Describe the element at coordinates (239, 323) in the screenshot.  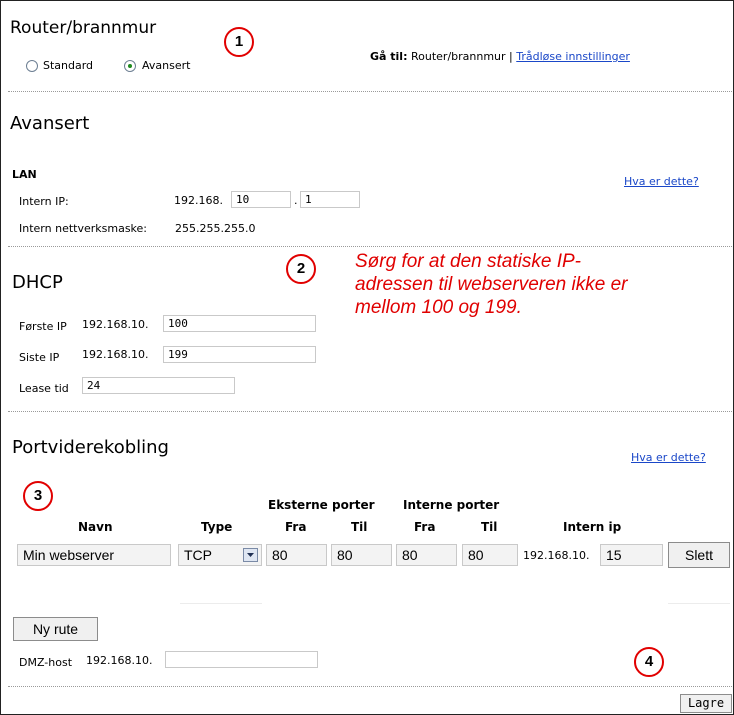
I see `first-ip-input: 100` at that location.